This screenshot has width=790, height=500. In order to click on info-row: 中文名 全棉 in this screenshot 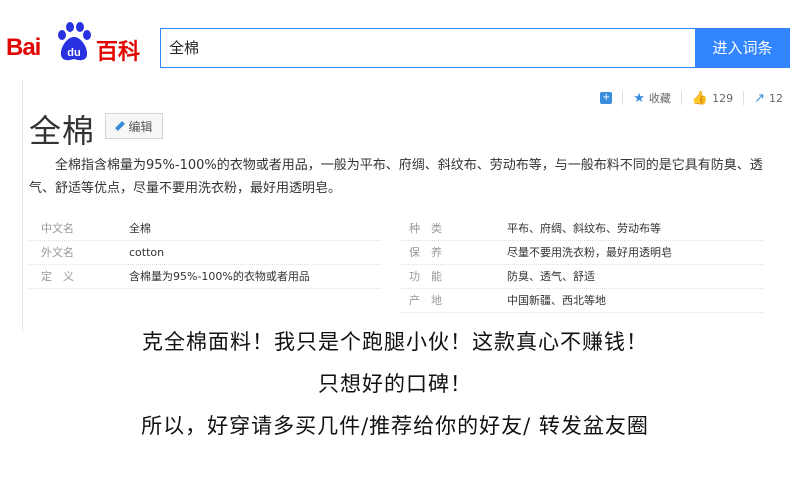, I will do `click(205, 228)`.